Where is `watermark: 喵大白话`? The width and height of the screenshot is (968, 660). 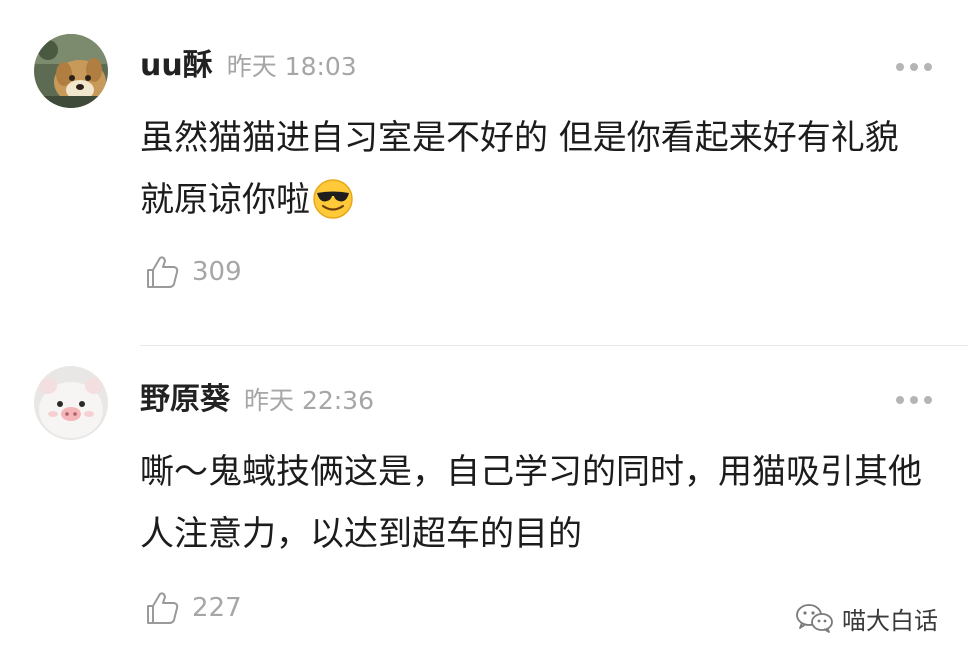
watermark: 喵大白话 is located at coordinates (866, 618).